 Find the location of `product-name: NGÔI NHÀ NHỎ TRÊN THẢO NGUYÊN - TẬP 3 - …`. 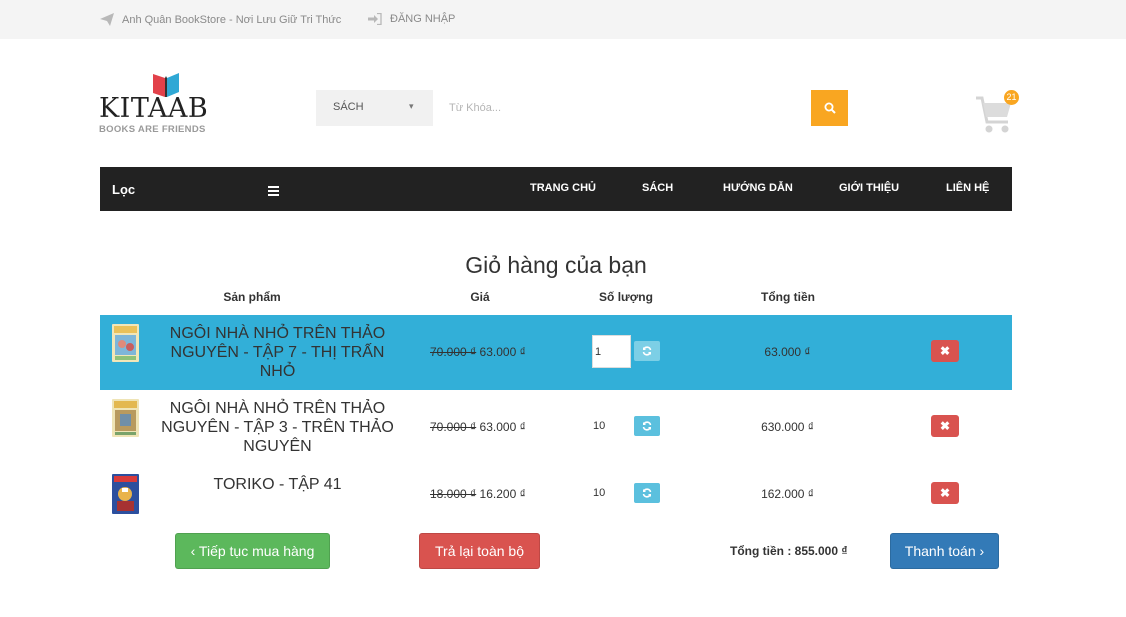

product-name: NGÔI NHÀ NHỎ TRÊN THẢO NGUYÊN - TẬP 3 - … is located at coordinates (277, 427).